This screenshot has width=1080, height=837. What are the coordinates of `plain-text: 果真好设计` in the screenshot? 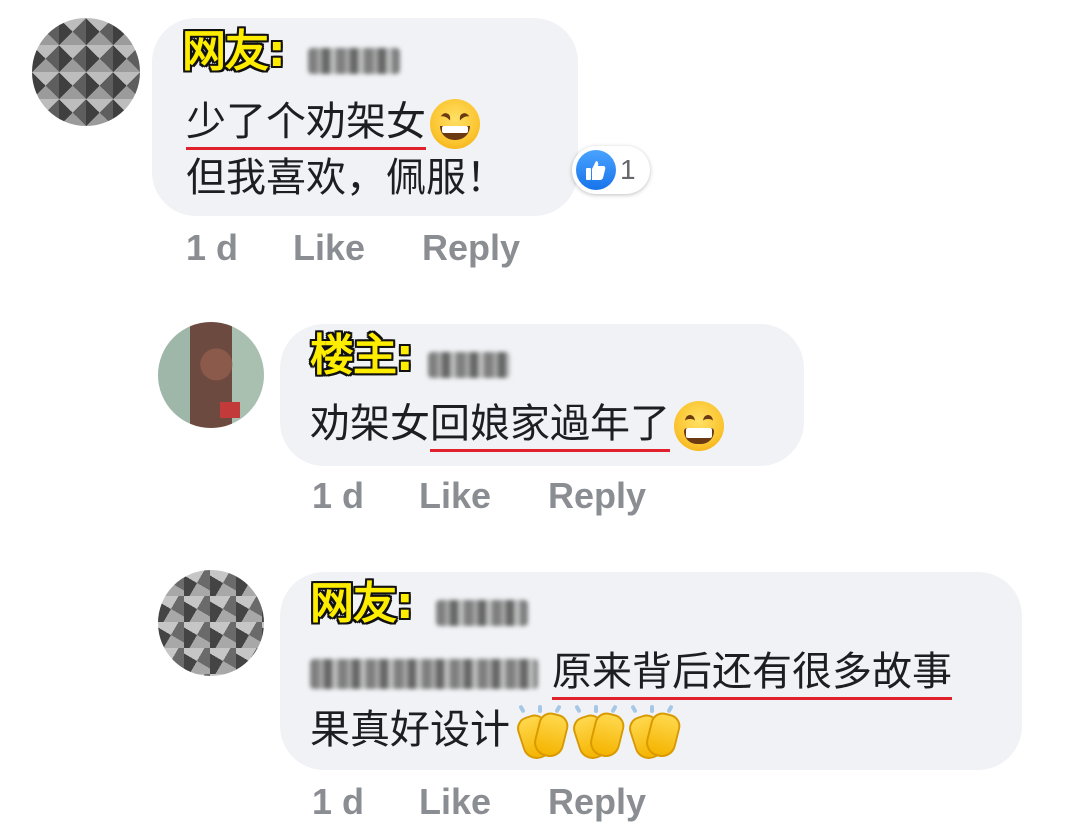 It's located at (410, 730).